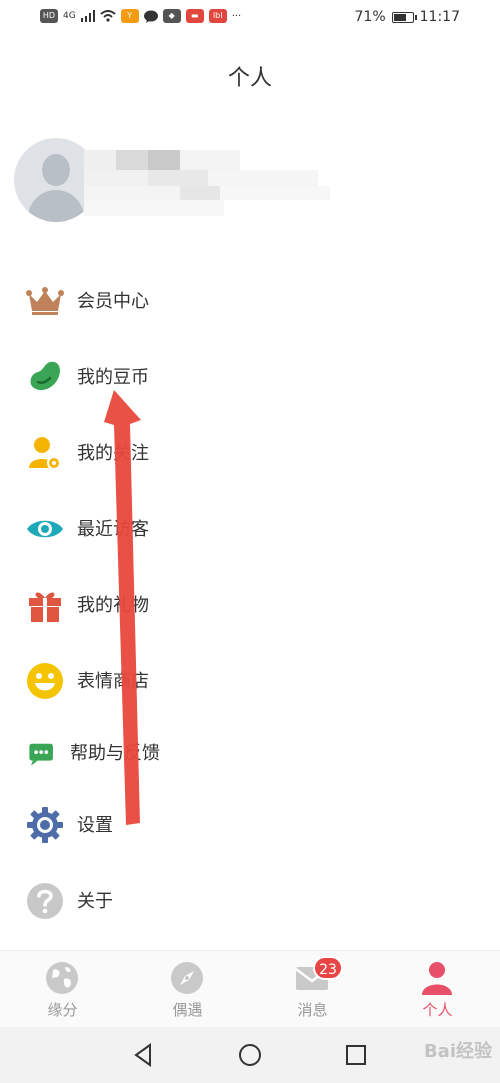  I want to click on status-right: 71% 11:17, so click(407, 17).